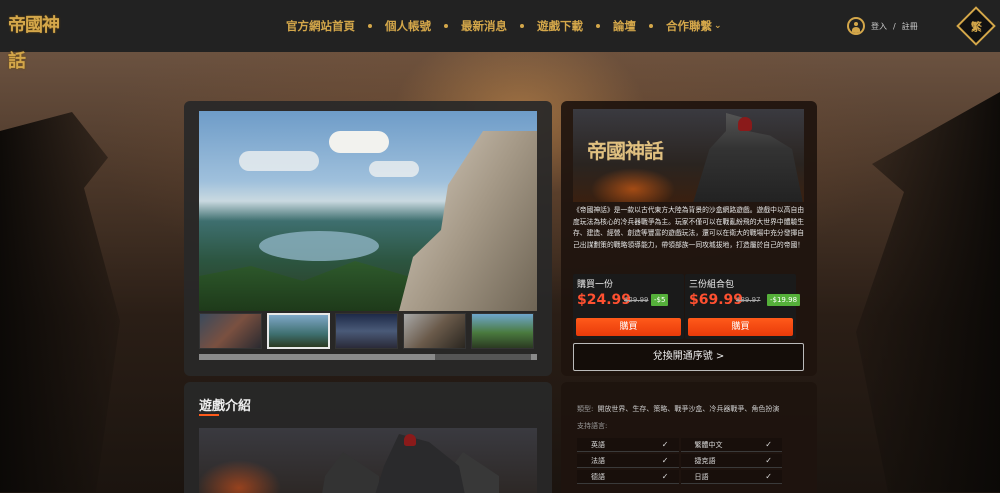 This screenshot has height=493, width=1000. Describe the element at coordinates (468, 221) in the screenshot. I see `cliff-shape` at that location.